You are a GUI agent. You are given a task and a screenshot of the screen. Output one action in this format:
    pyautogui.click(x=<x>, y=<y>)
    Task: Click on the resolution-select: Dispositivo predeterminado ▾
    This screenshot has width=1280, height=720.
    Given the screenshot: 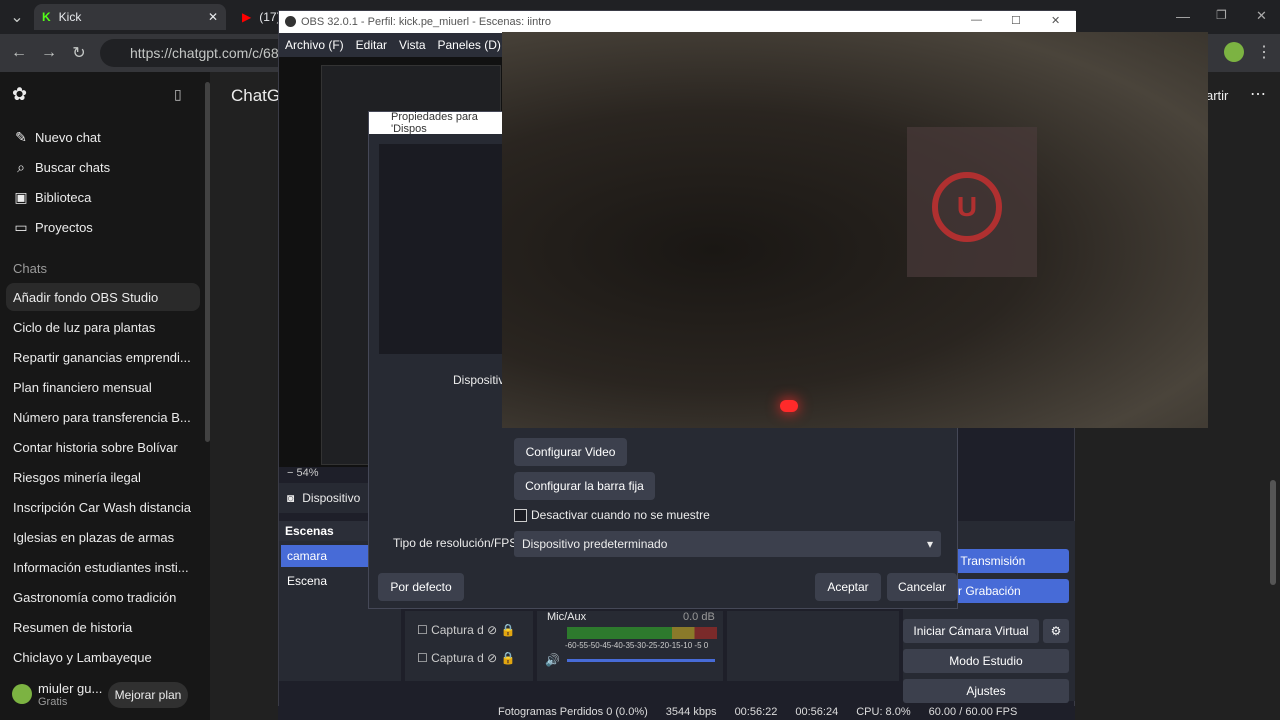 What is the action you would take?
    pyautogui.click(x=727, y=544)
    